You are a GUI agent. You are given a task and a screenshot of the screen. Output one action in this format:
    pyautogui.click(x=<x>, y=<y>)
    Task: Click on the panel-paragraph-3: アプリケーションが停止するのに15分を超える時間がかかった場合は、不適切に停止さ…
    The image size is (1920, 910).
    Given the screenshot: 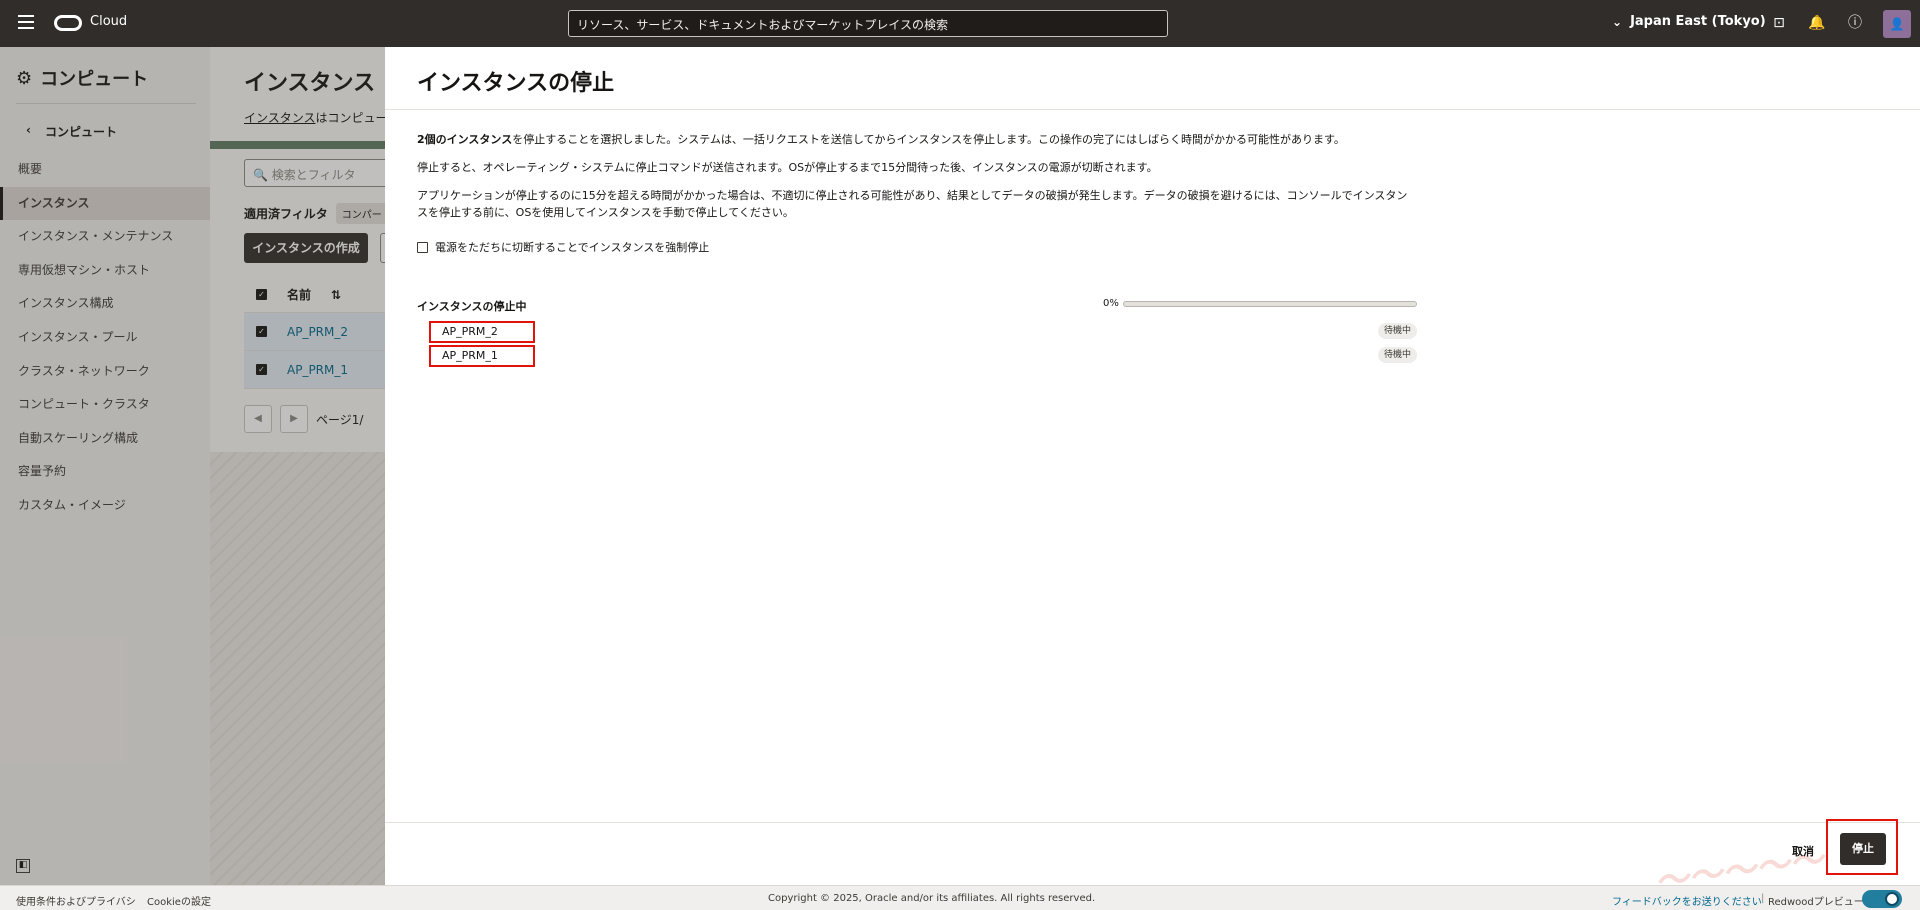 What is the action you would take?
    pyautogui.click(x=912, y=204)
    